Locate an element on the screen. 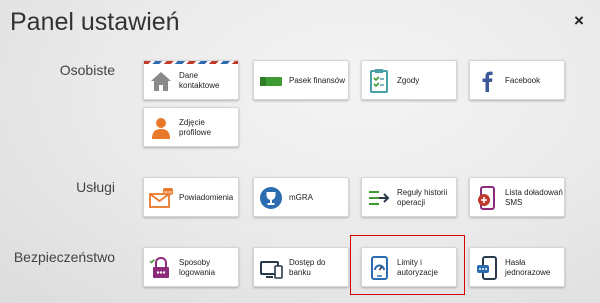 The width and height of the screenshot is (600, 303). tile-bank-access: Dostęp do banku is located at coordinates (301, 267).